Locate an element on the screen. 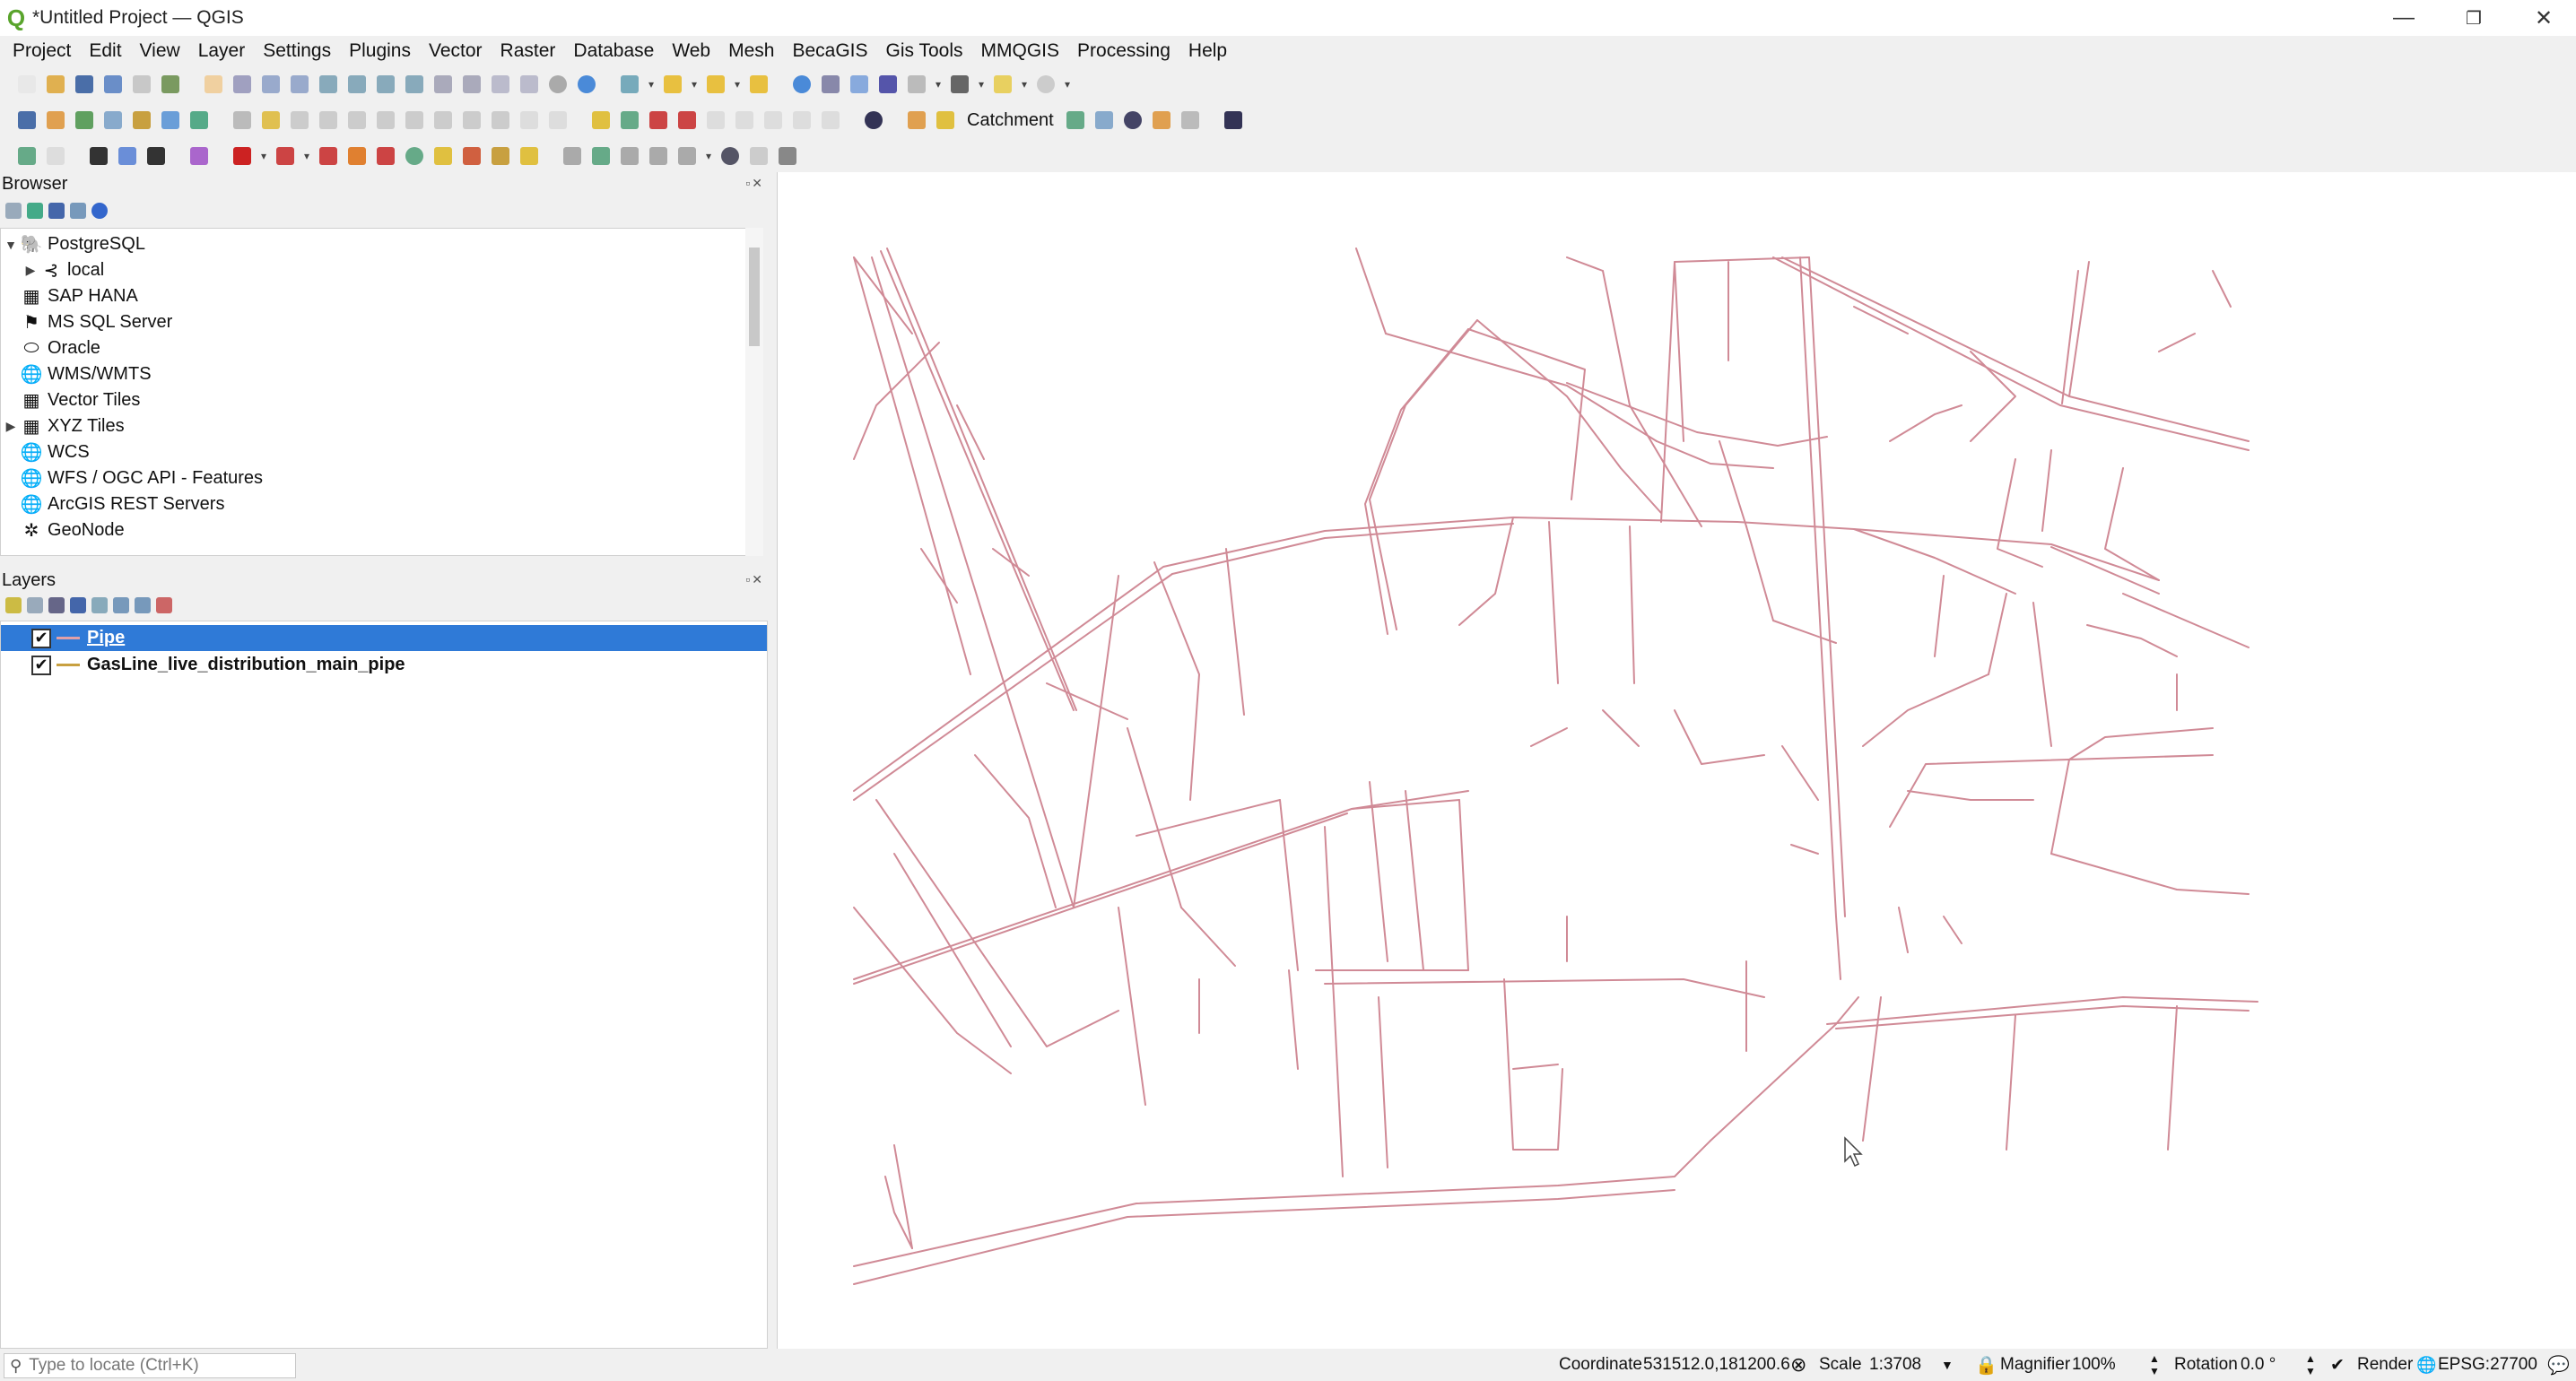 Image resolution: width=2576 pixels, height=1381 pixels. plugin-grid-icon is located at coordinates (687, 156).